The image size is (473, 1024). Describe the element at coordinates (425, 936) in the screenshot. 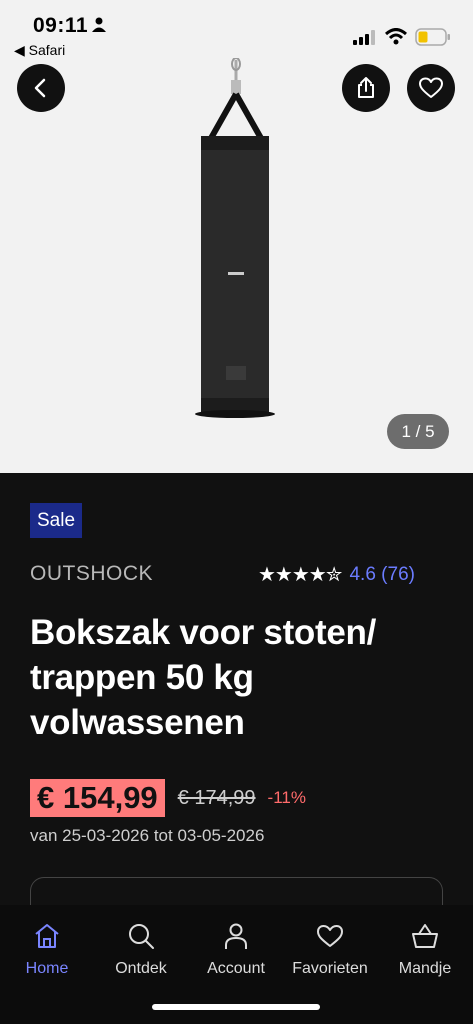

I see `basket-icon` at that location.